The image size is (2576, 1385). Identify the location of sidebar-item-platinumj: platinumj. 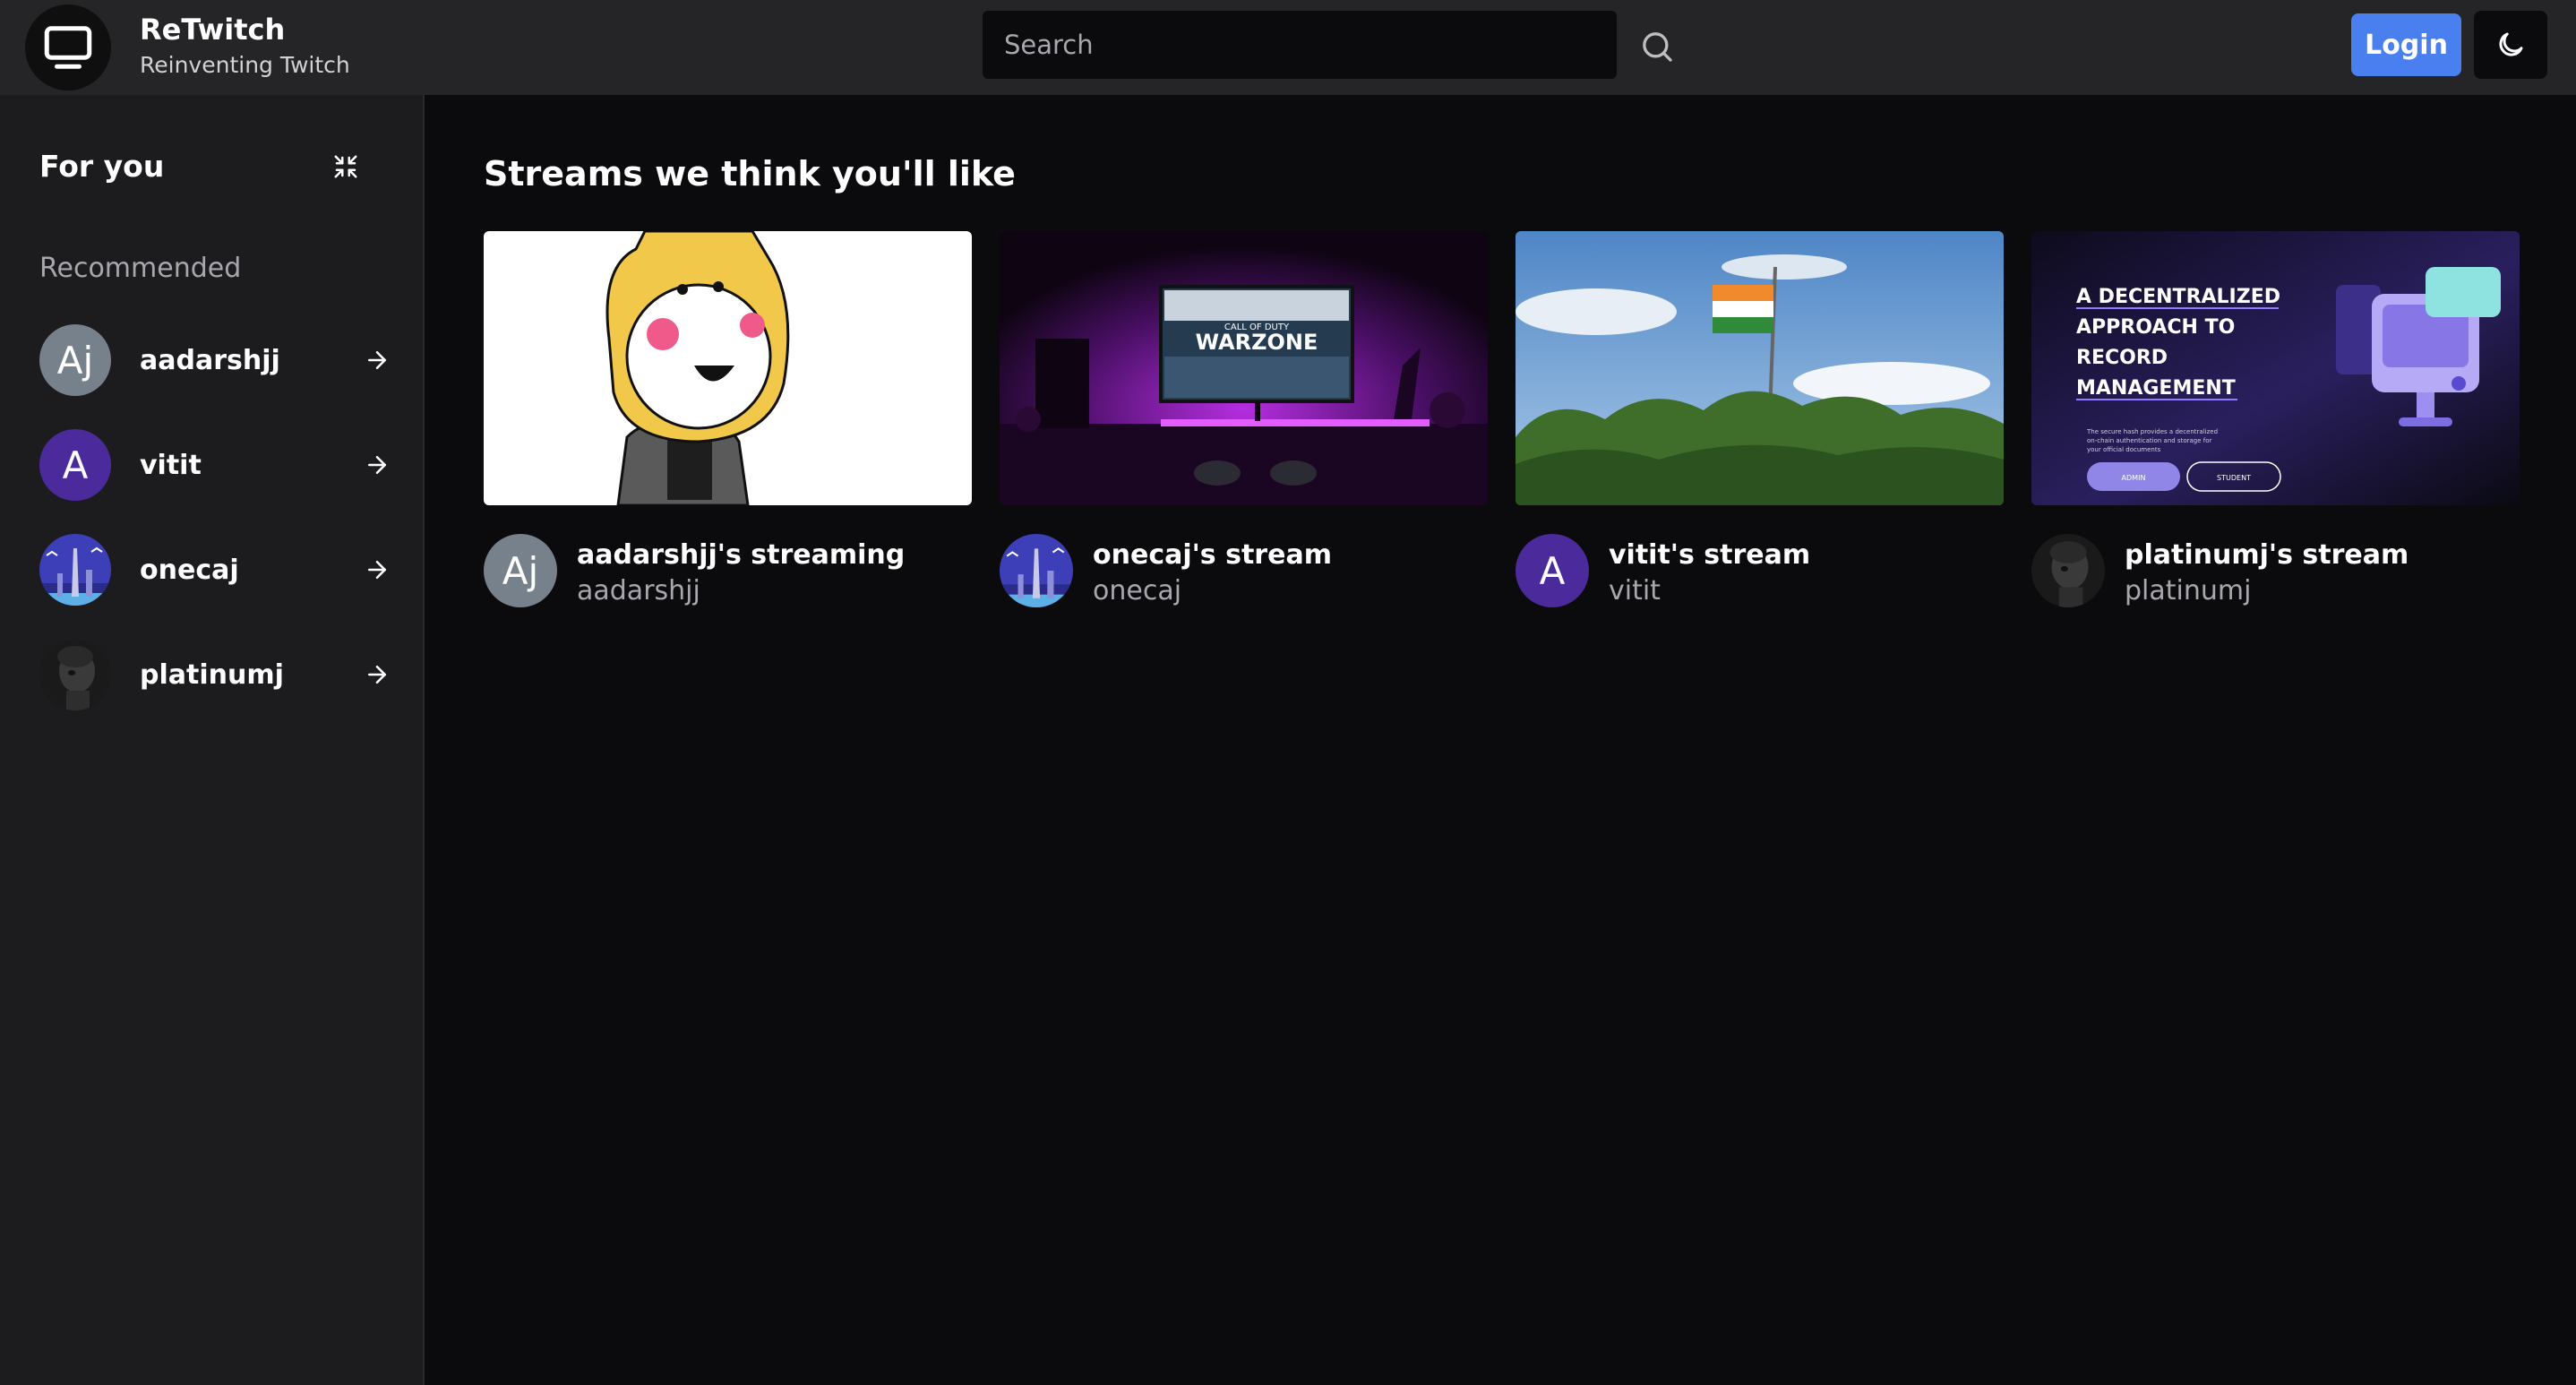
(215, 675).